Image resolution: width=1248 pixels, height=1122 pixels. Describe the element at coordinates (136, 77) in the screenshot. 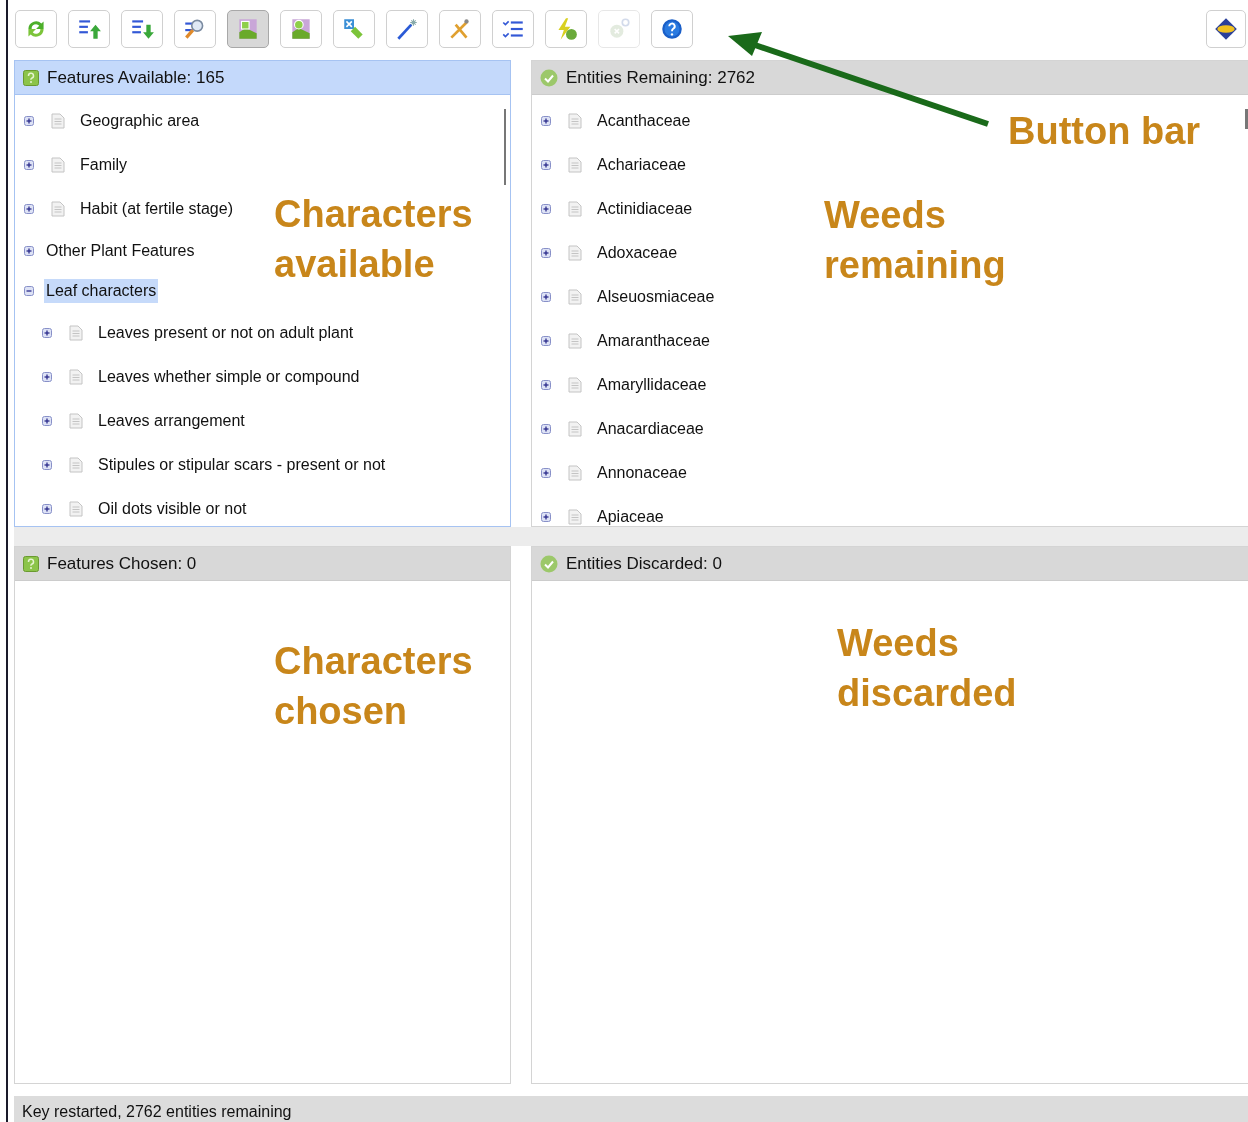

I see `panel-title: Features Available: 165` at that location.